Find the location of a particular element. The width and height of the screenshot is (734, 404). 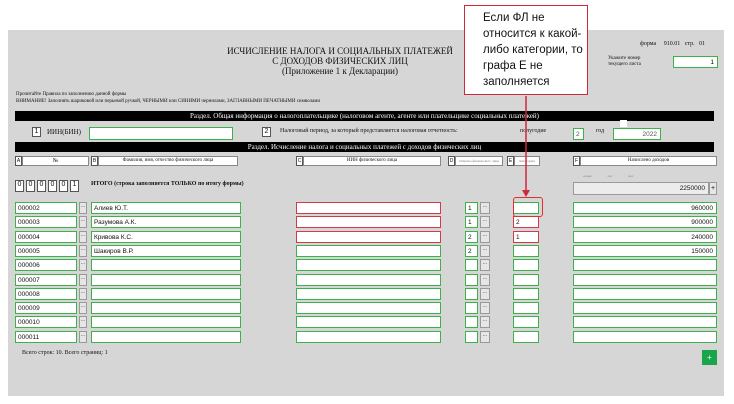

name-field: Кривова К.С. is located at coordinates (166, 236).